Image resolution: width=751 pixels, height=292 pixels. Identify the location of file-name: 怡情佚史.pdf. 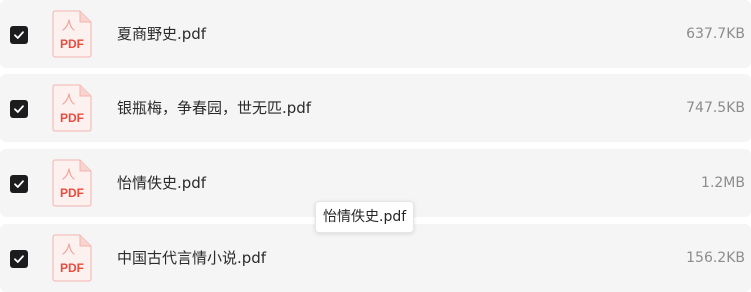
(161, 183).